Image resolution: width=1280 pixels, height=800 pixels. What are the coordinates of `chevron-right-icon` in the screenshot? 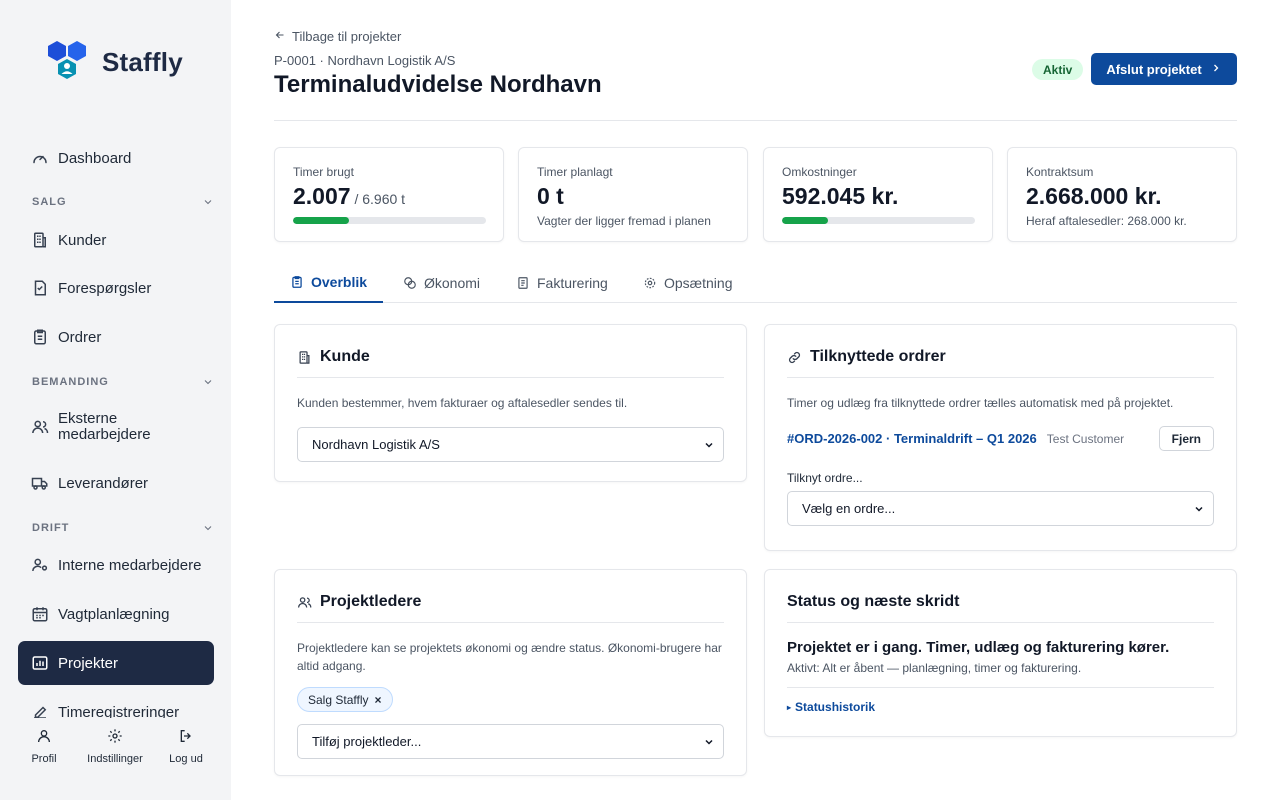 It's located at (1216, 69).